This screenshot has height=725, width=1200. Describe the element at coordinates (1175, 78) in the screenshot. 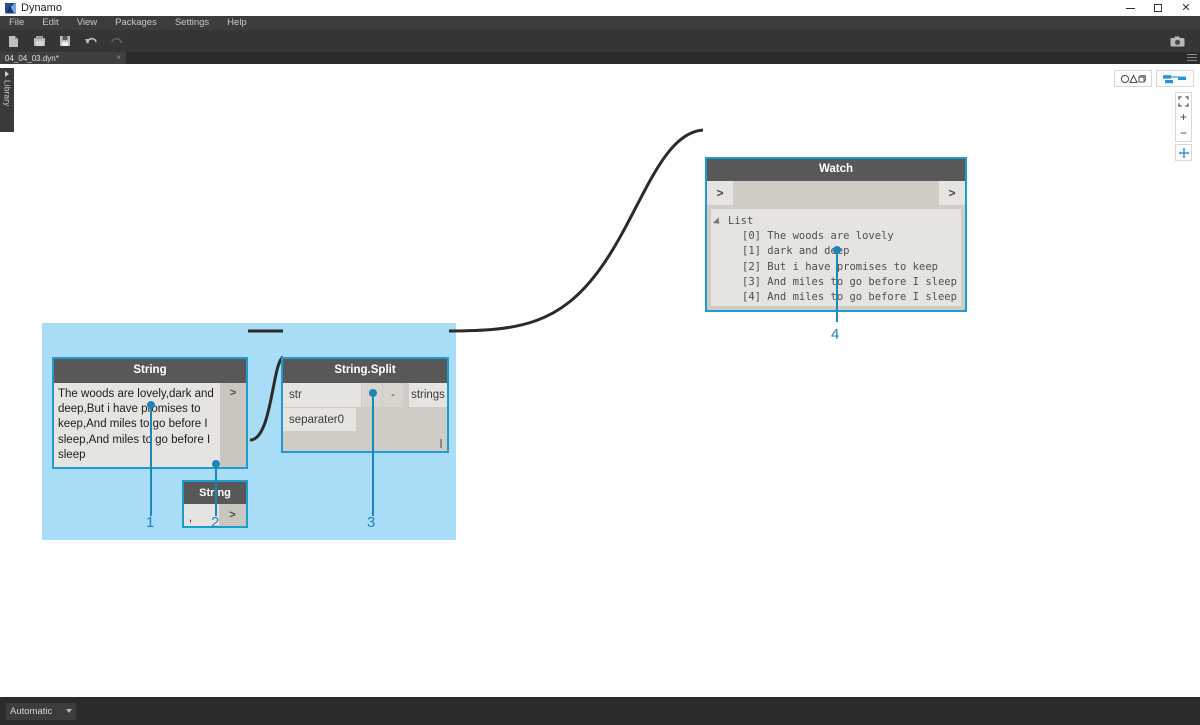

I see `graph-view-icon` at that location.